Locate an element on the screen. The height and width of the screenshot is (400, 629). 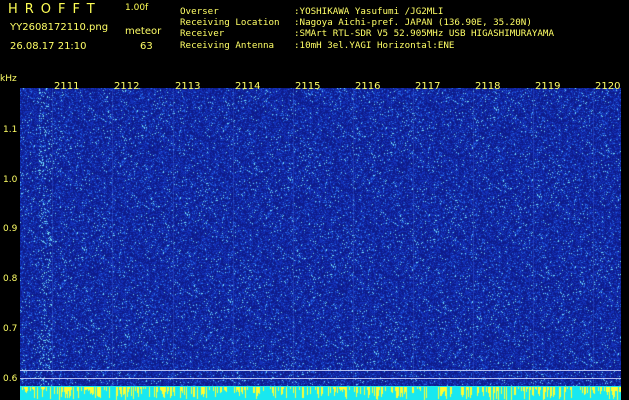
app-name: HROFFT is located at coordinates (55, 9).